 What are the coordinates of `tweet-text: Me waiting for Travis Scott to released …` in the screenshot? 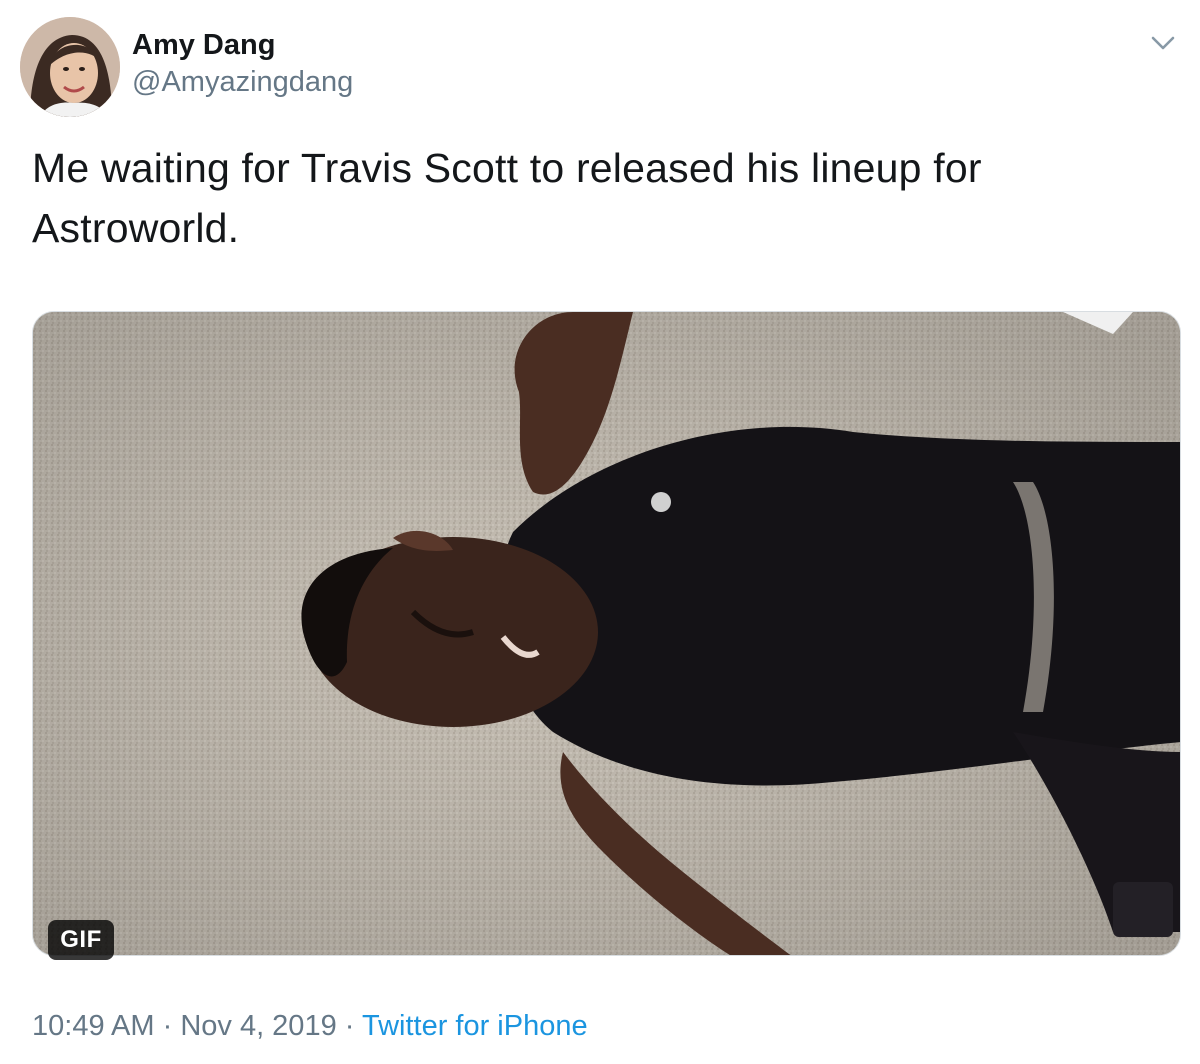 It's located at (507, 198).